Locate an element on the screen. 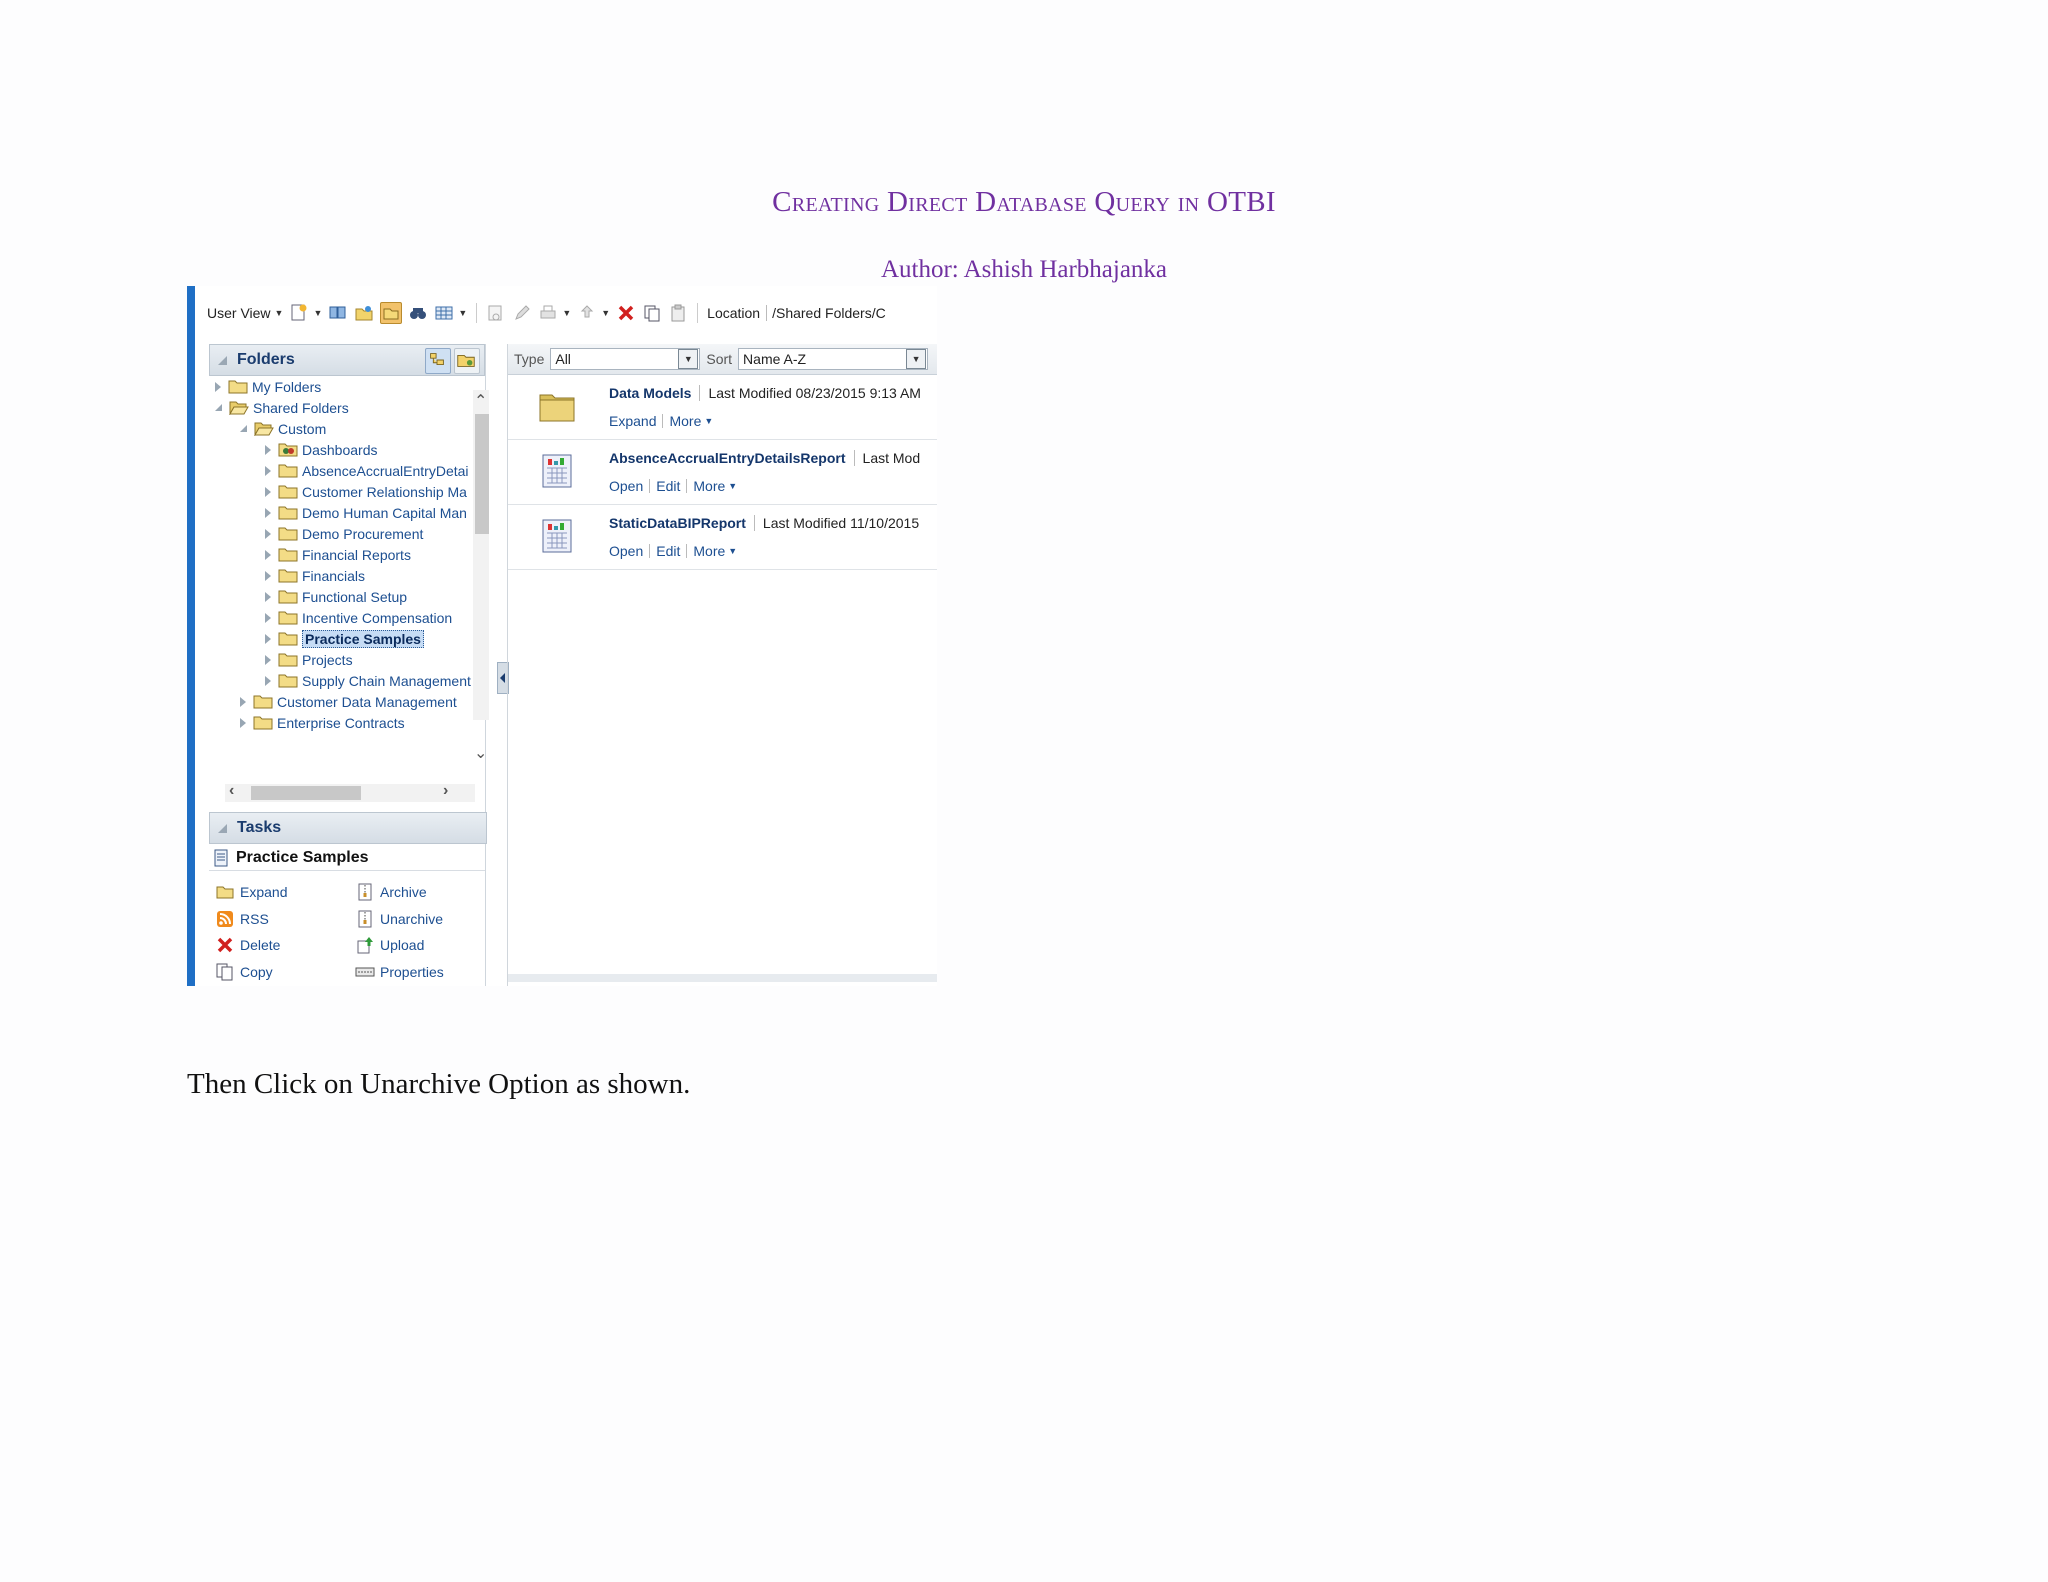 Image resolution: width=2048 pixels, height=1582 pixels. item-name: StaticDataBIPReport is located at coordinates (677, 523).